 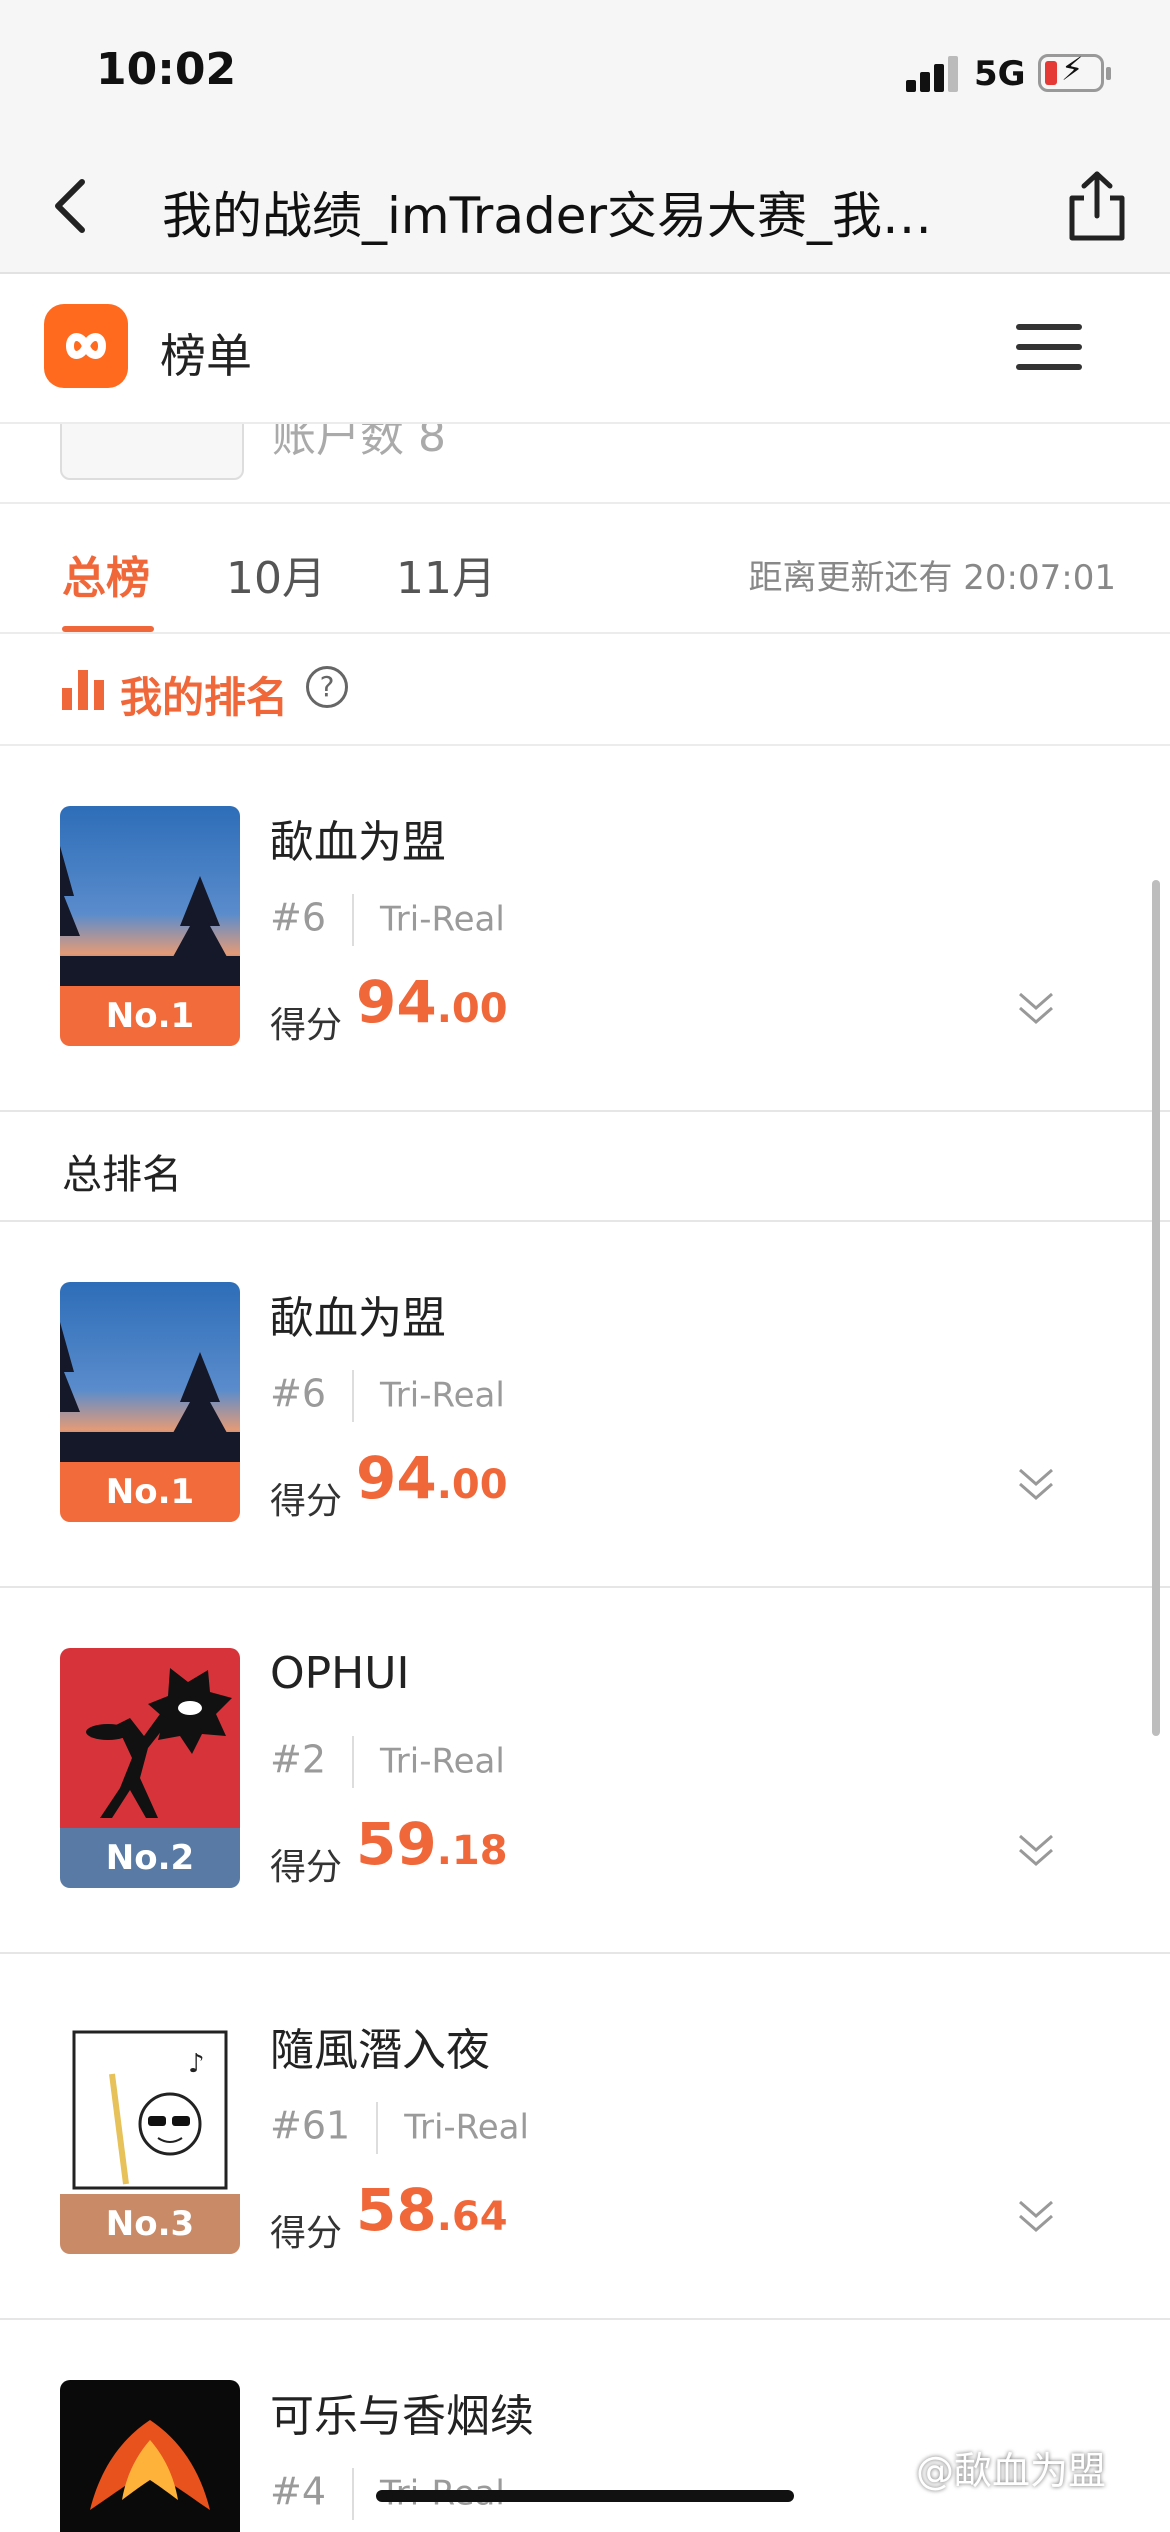 What do you see at coordinates (206, 356) in the screenshot?
I see `app-title: 榜单` at bounding box center [206, 356].